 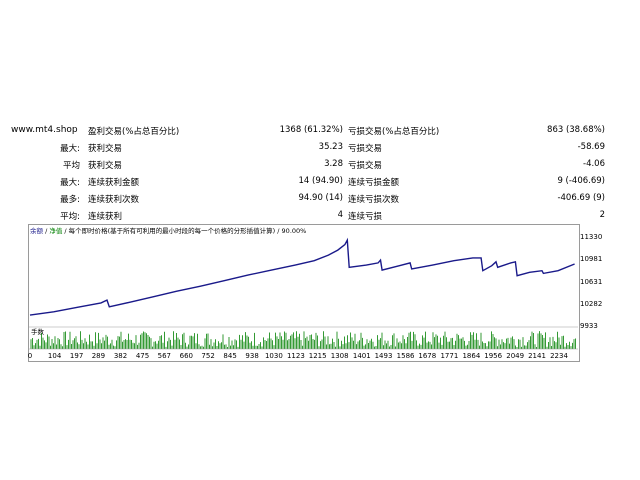 I want to click on y-tick-label: 11330, so click(x=591, y=237).